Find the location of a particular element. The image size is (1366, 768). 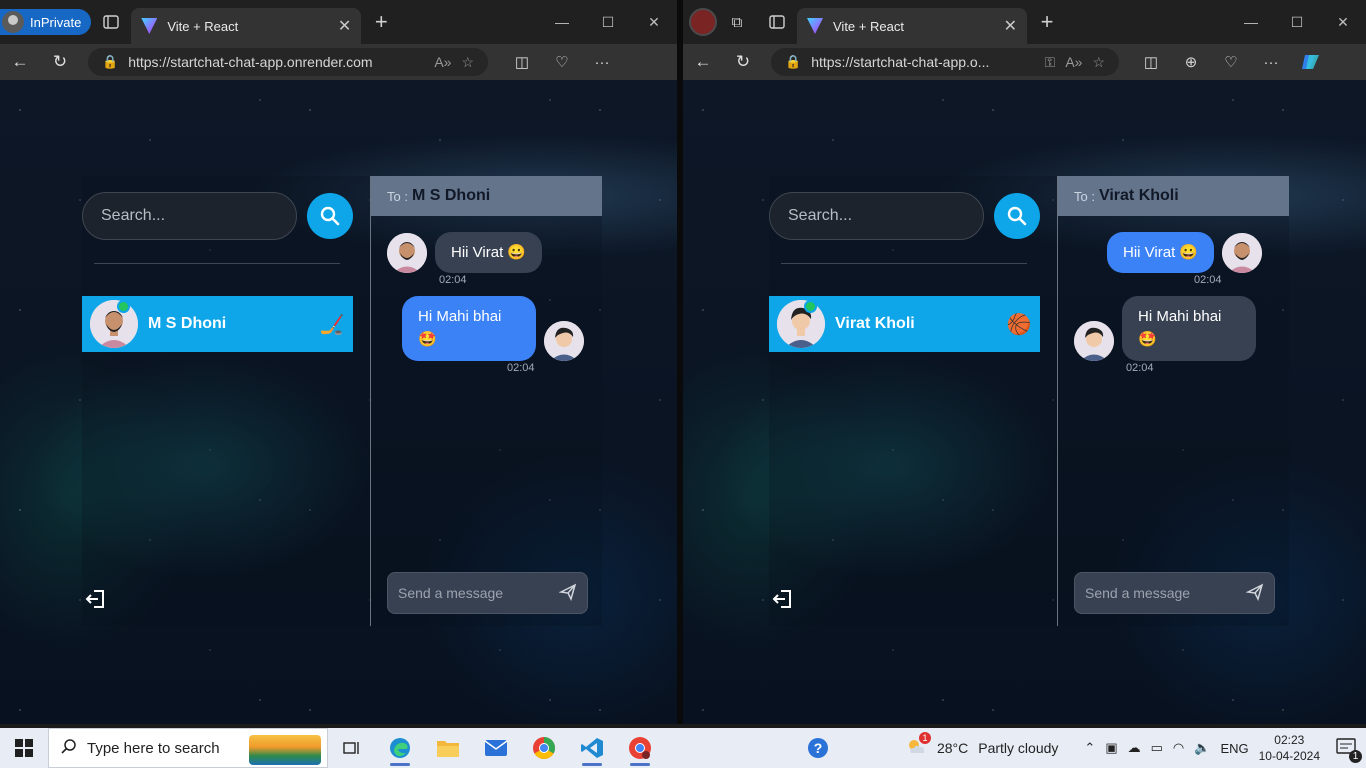

chrome-app-icon is located at coordinates (544, 748).